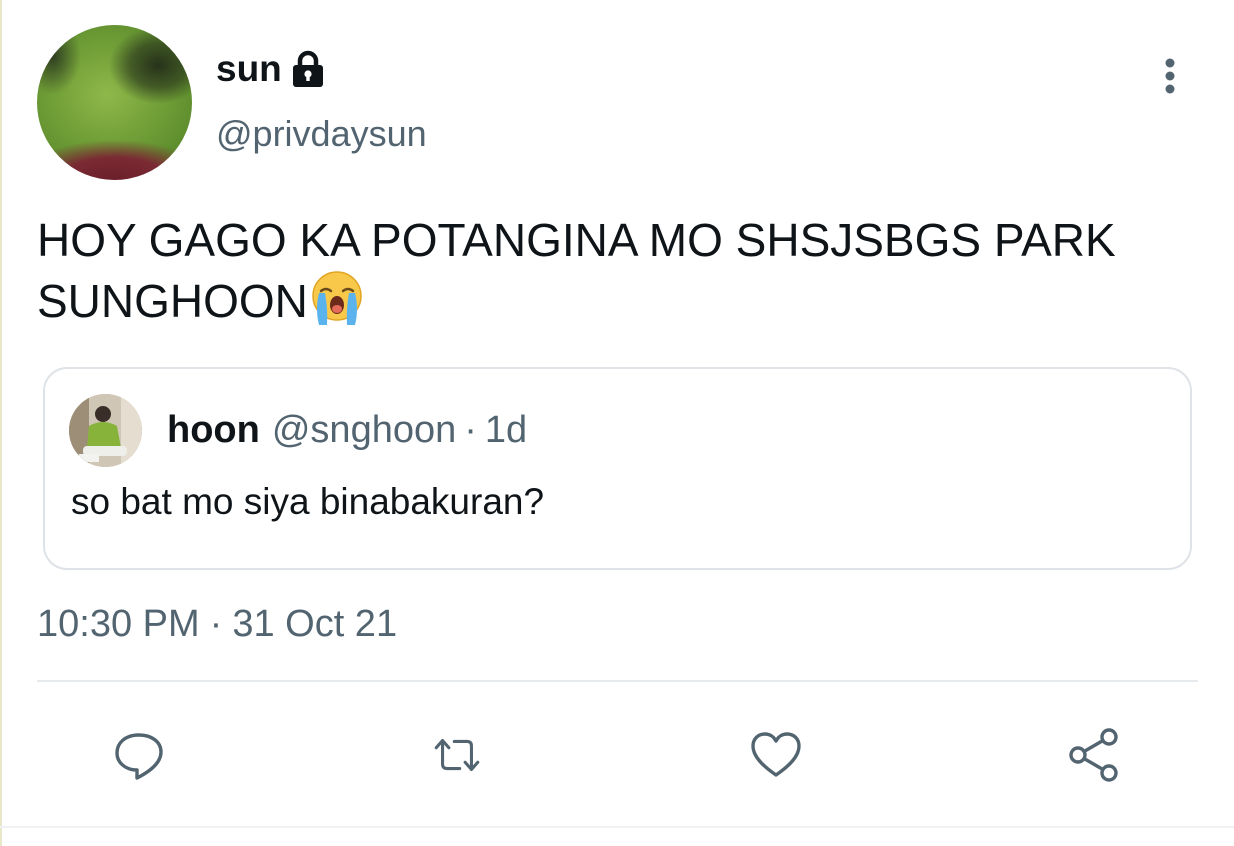  I want to click on bottom-divider, so click(617, 827).